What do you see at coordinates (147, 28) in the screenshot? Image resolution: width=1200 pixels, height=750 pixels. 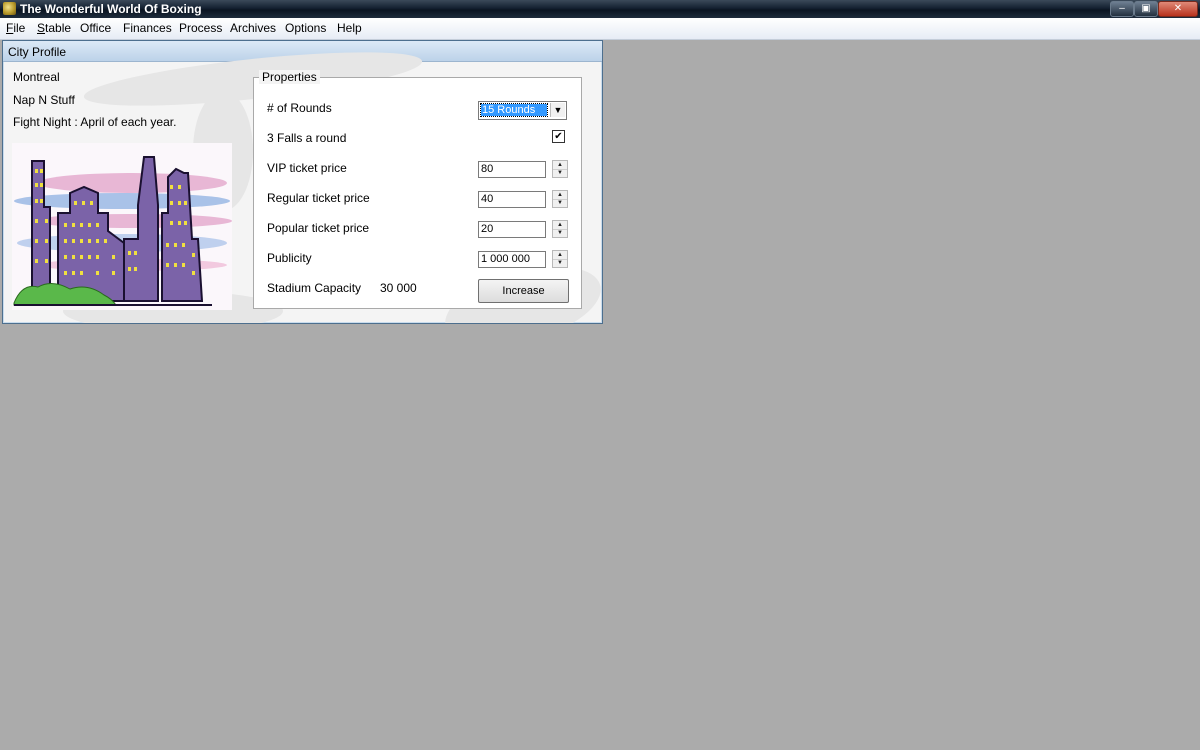 I see `menu-finances: Finances` at bounding box center [147, 28].